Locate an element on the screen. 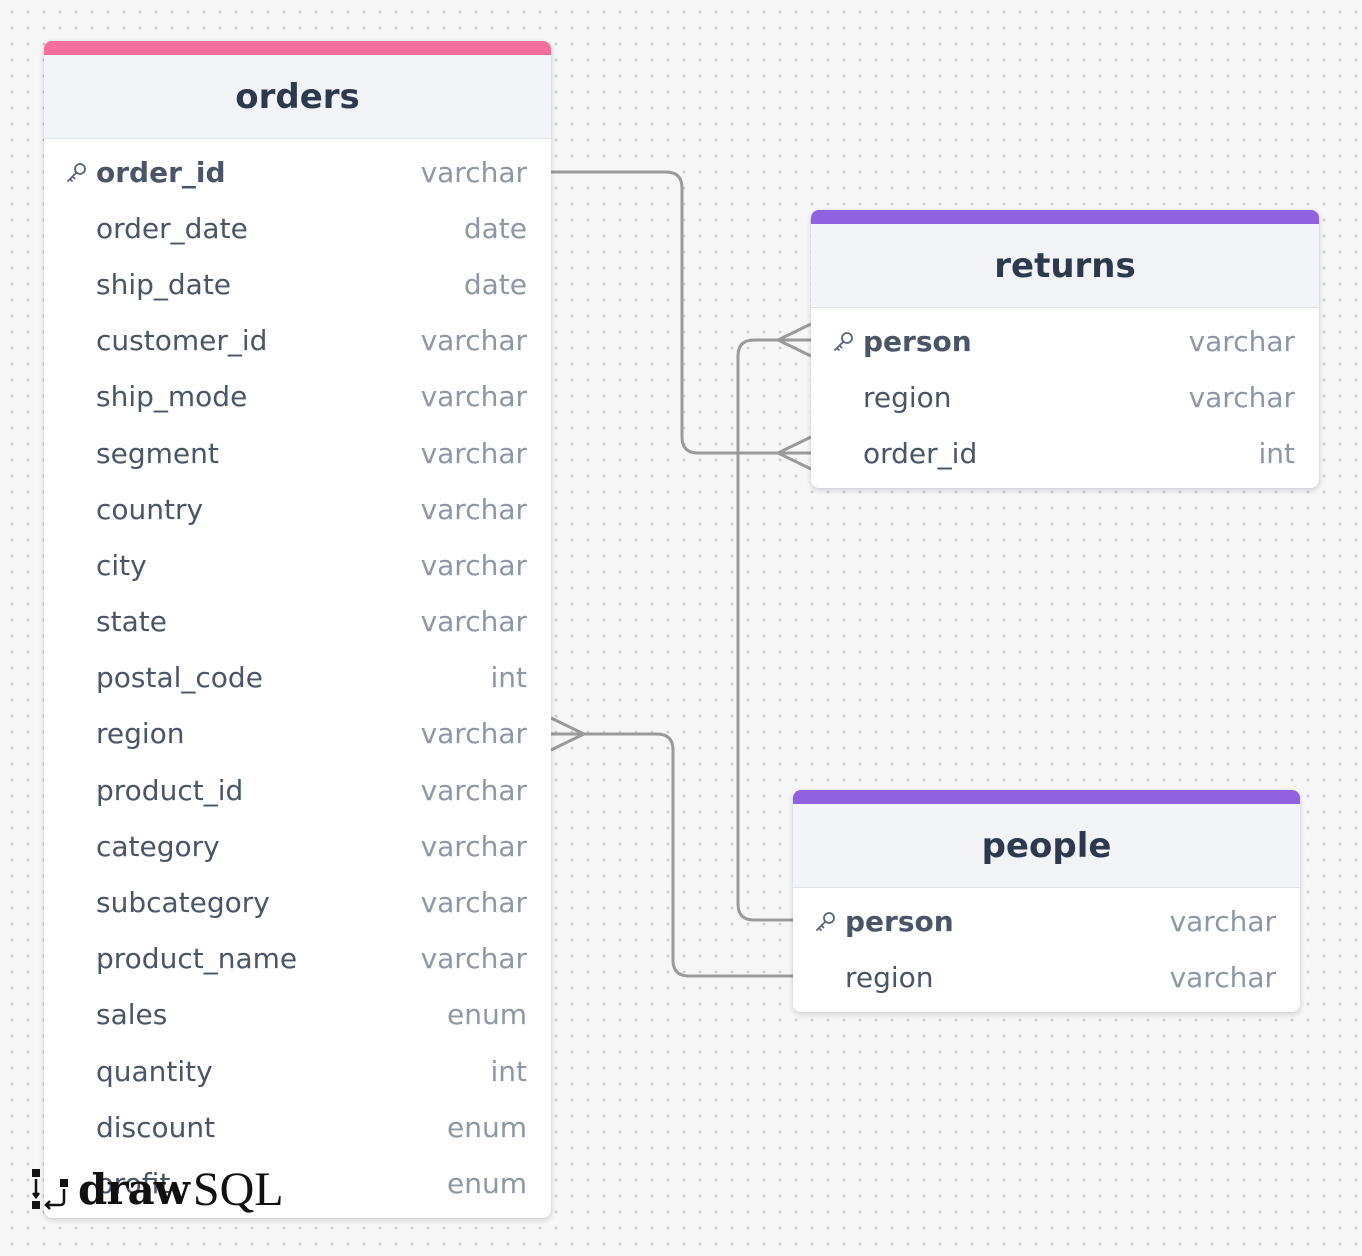  column-row-postal-code: postal_code int is located at coordinates (297, 678).